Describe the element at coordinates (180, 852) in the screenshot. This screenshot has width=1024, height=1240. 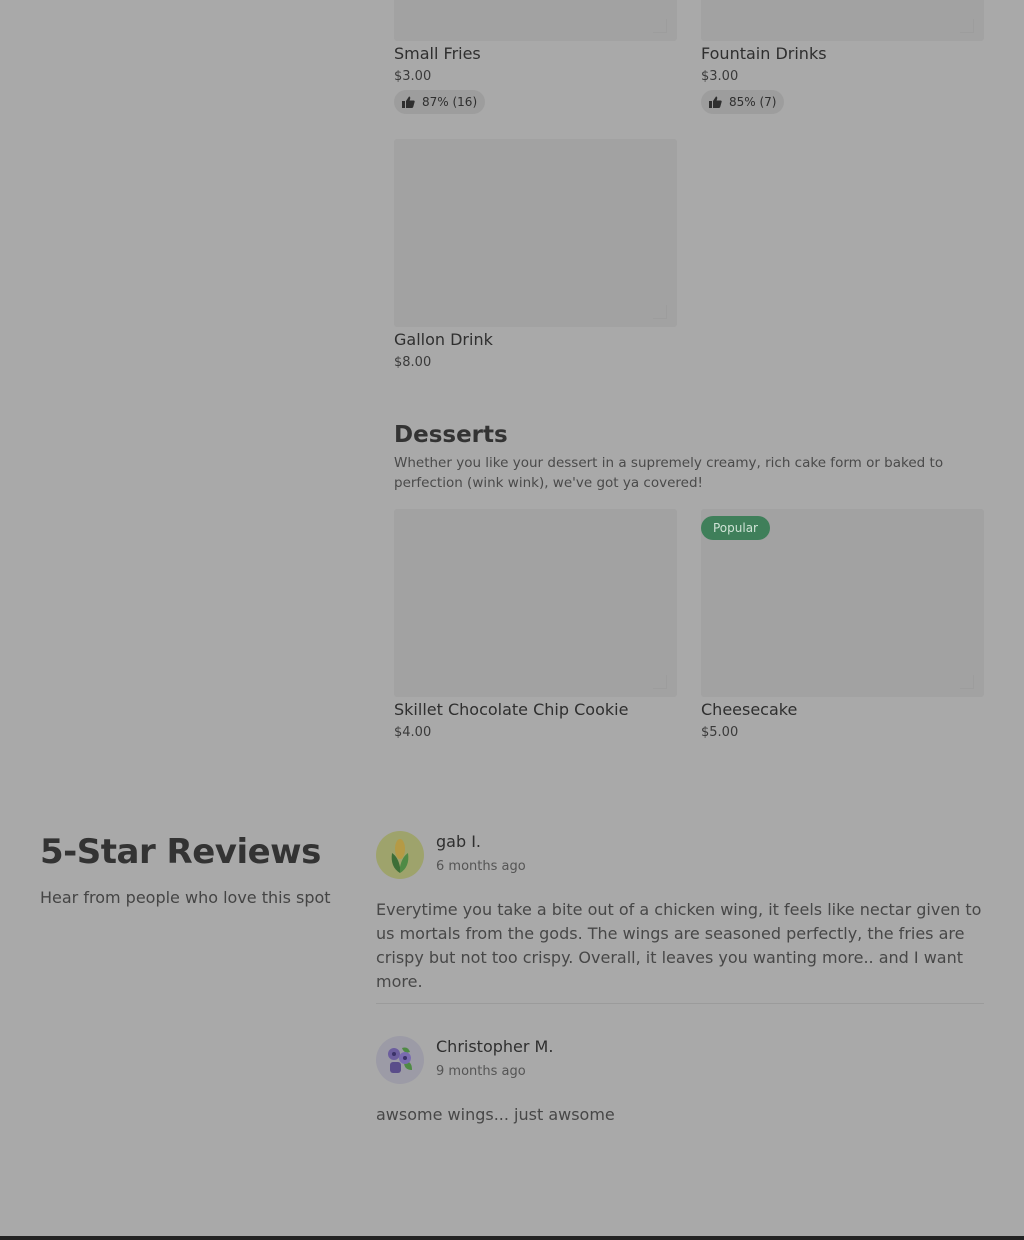
I see `reviews-title: 5-Star Reviews` at that location.